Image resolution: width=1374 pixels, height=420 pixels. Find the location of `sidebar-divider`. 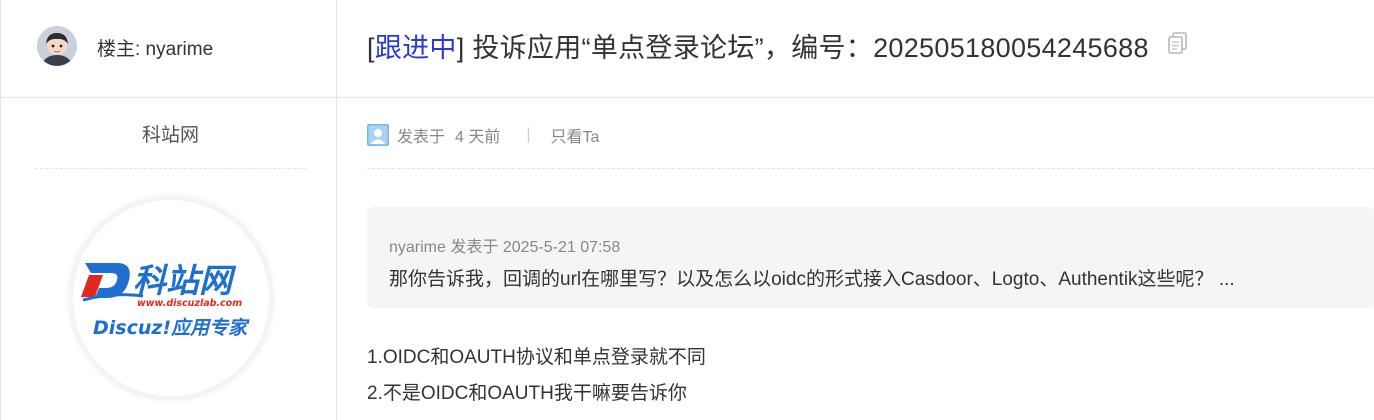

sidebar-divider is located at coordinates (170, 168).